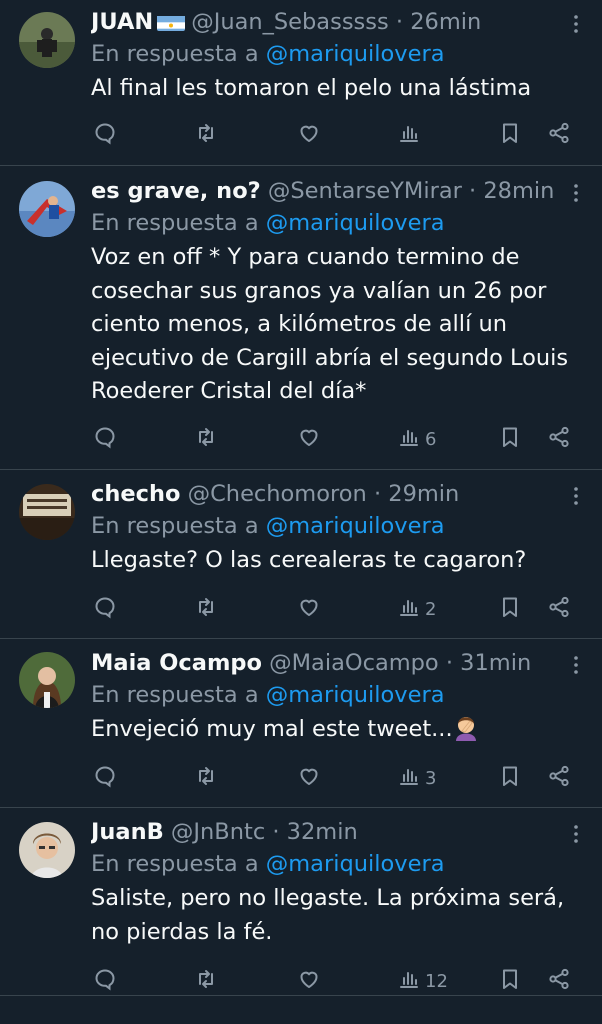  Describe the element at coordinates (431, 439) in the screenshot. I see `views-count: 6` at that location.